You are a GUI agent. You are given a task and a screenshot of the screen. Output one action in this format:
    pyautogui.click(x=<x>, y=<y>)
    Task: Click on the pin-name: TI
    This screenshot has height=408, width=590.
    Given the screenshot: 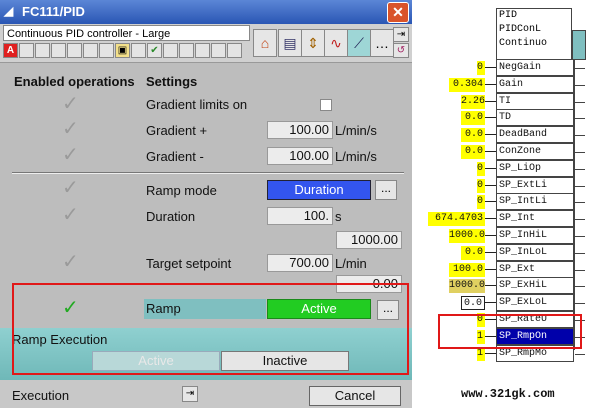 What is the action you would take?
    pyautogui.click(x=535, y=101)
    